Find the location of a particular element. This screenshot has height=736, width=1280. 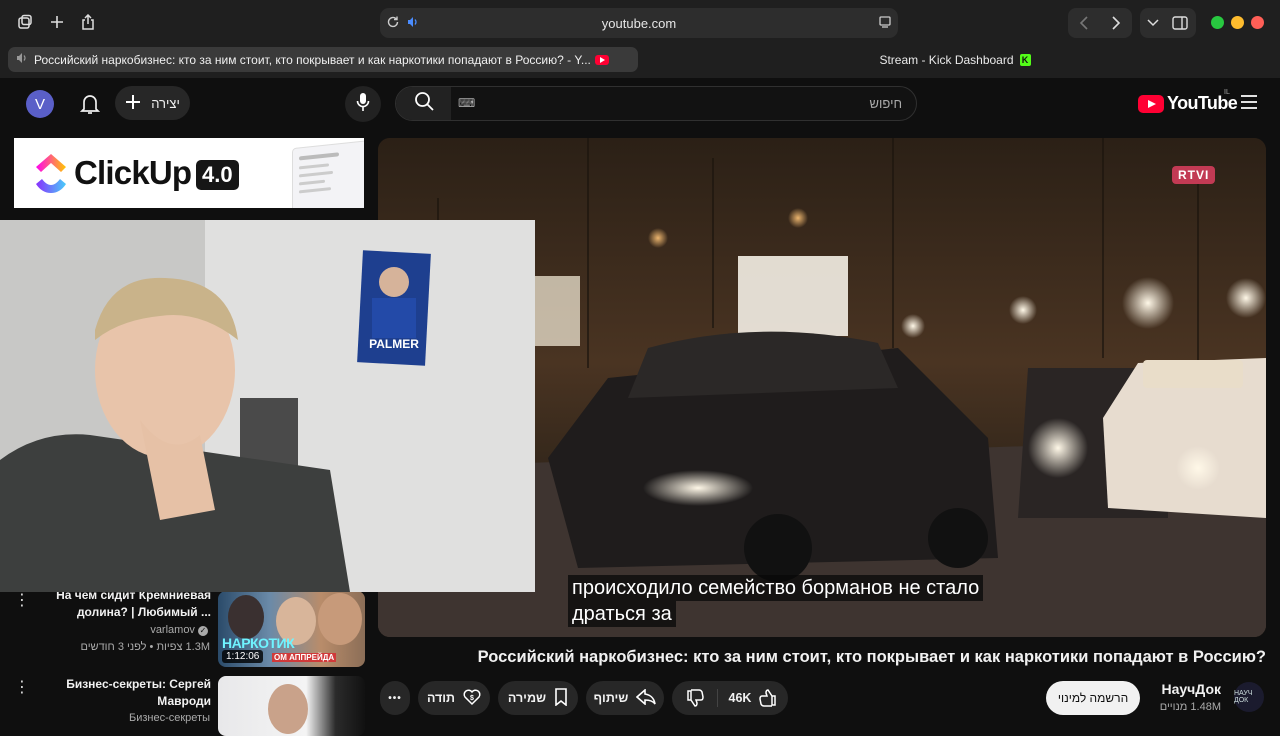

duration-badge: 1:12:06 is located at coordinates (243, 656).